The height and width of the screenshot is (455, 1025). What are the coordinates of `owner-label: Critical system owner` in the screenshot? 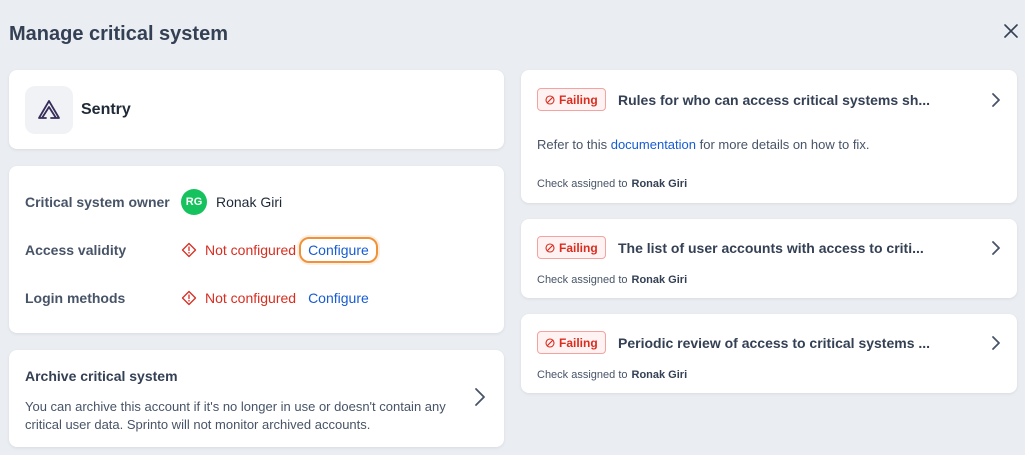 It's located at (97, 202).